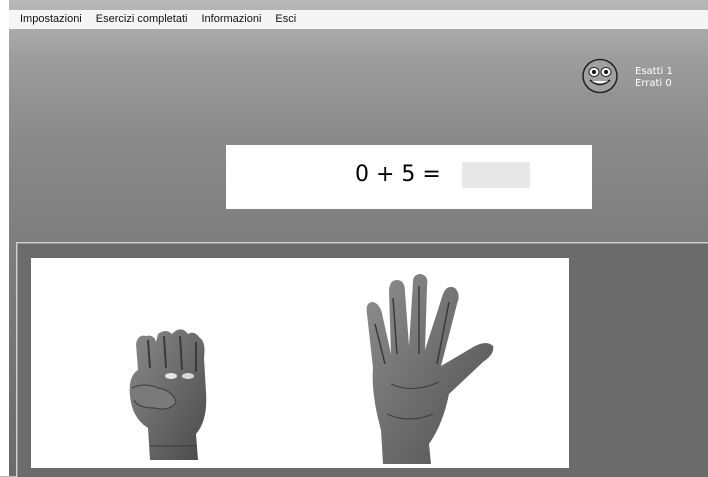 This screenshot has width=708, height=477. I want to click on menu-esci: Esci, so click(285, 19).